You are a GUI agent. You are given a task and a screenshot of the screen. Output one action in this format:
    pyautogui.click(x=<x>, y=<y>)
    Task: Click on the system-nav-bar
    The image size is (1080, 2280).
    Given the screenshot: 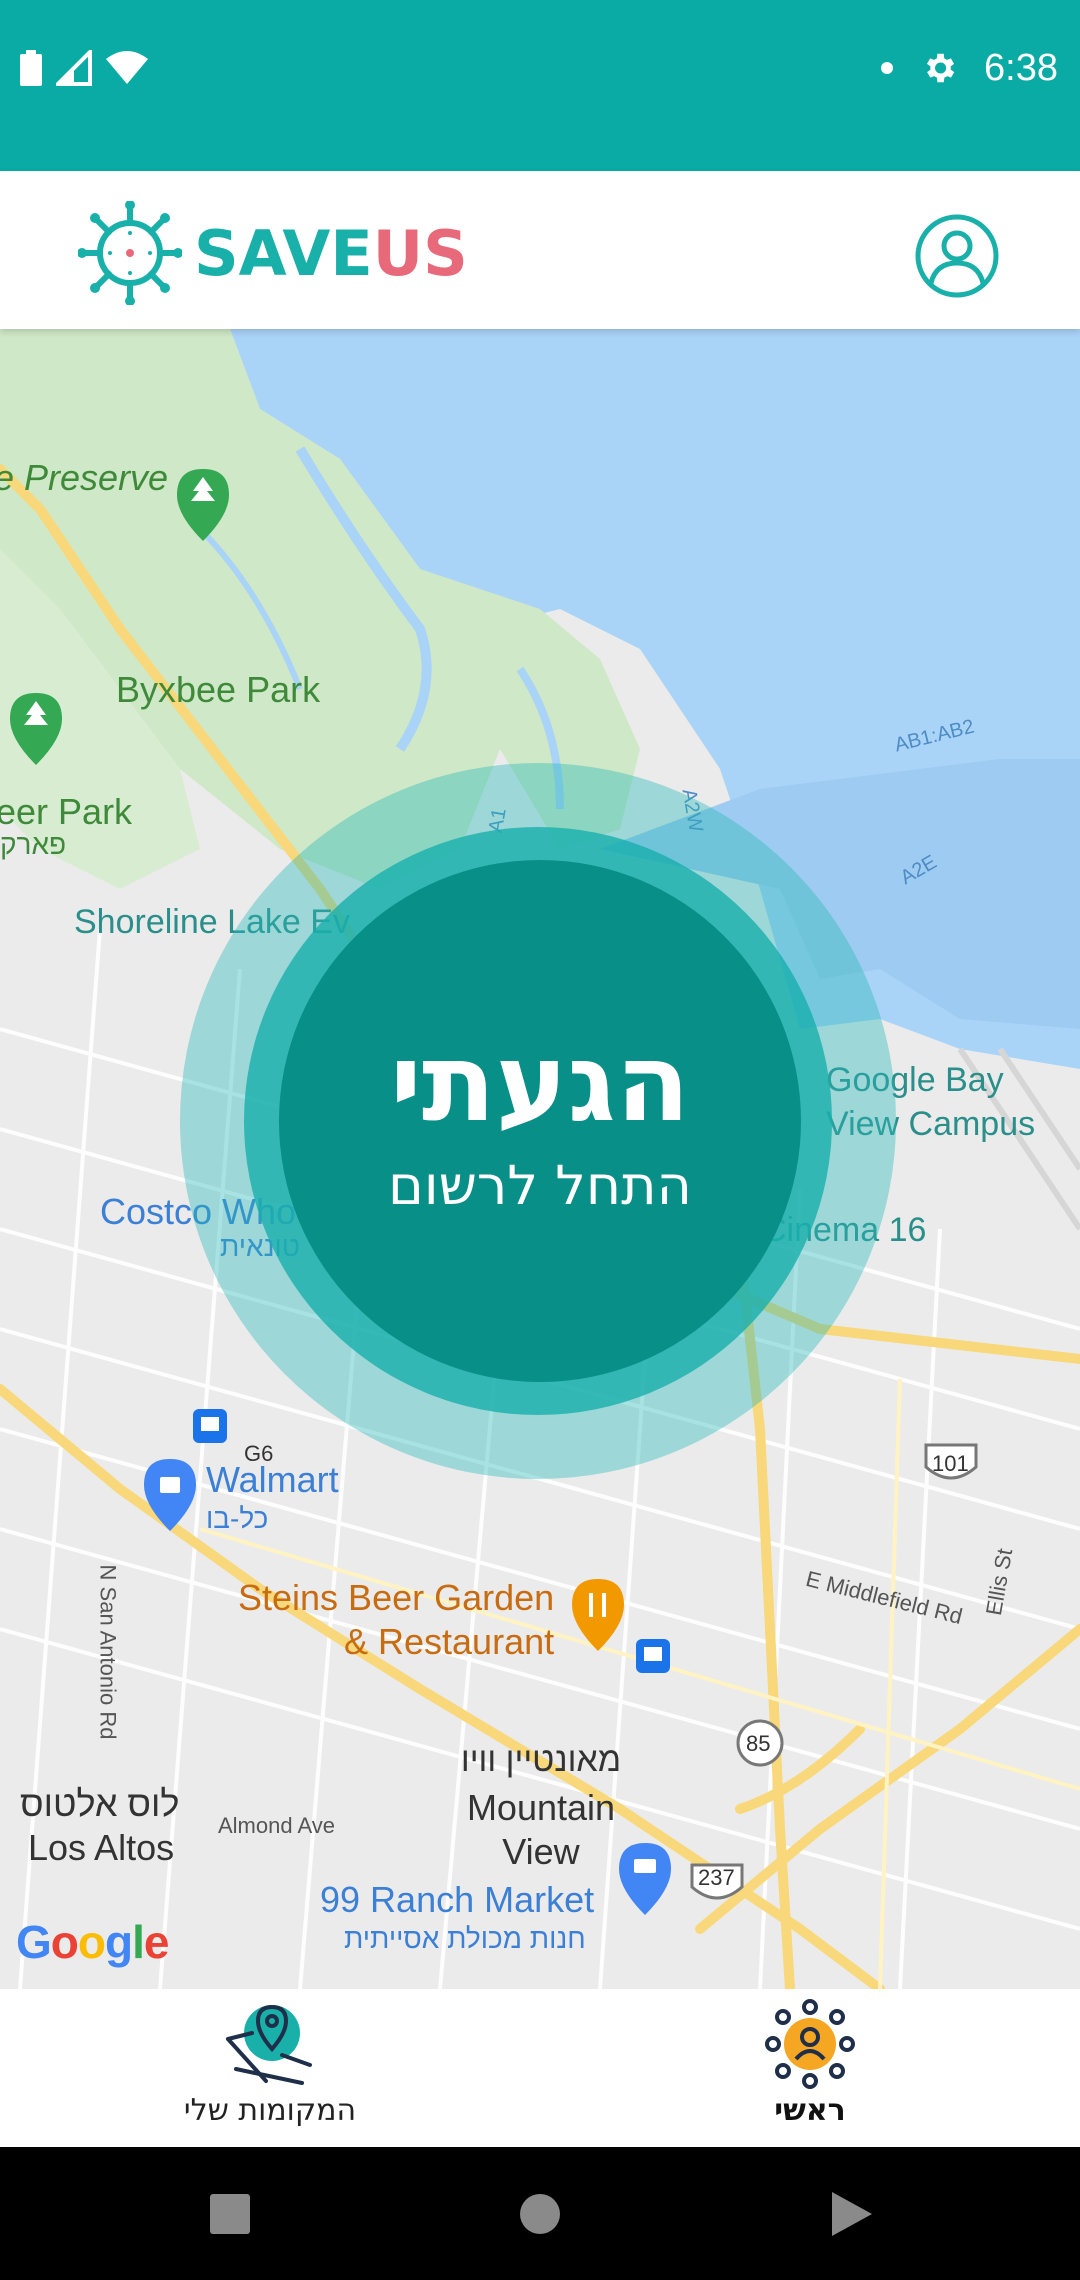 What is the action you would take?
    pyautogui.click(x=540, y=2213)
    